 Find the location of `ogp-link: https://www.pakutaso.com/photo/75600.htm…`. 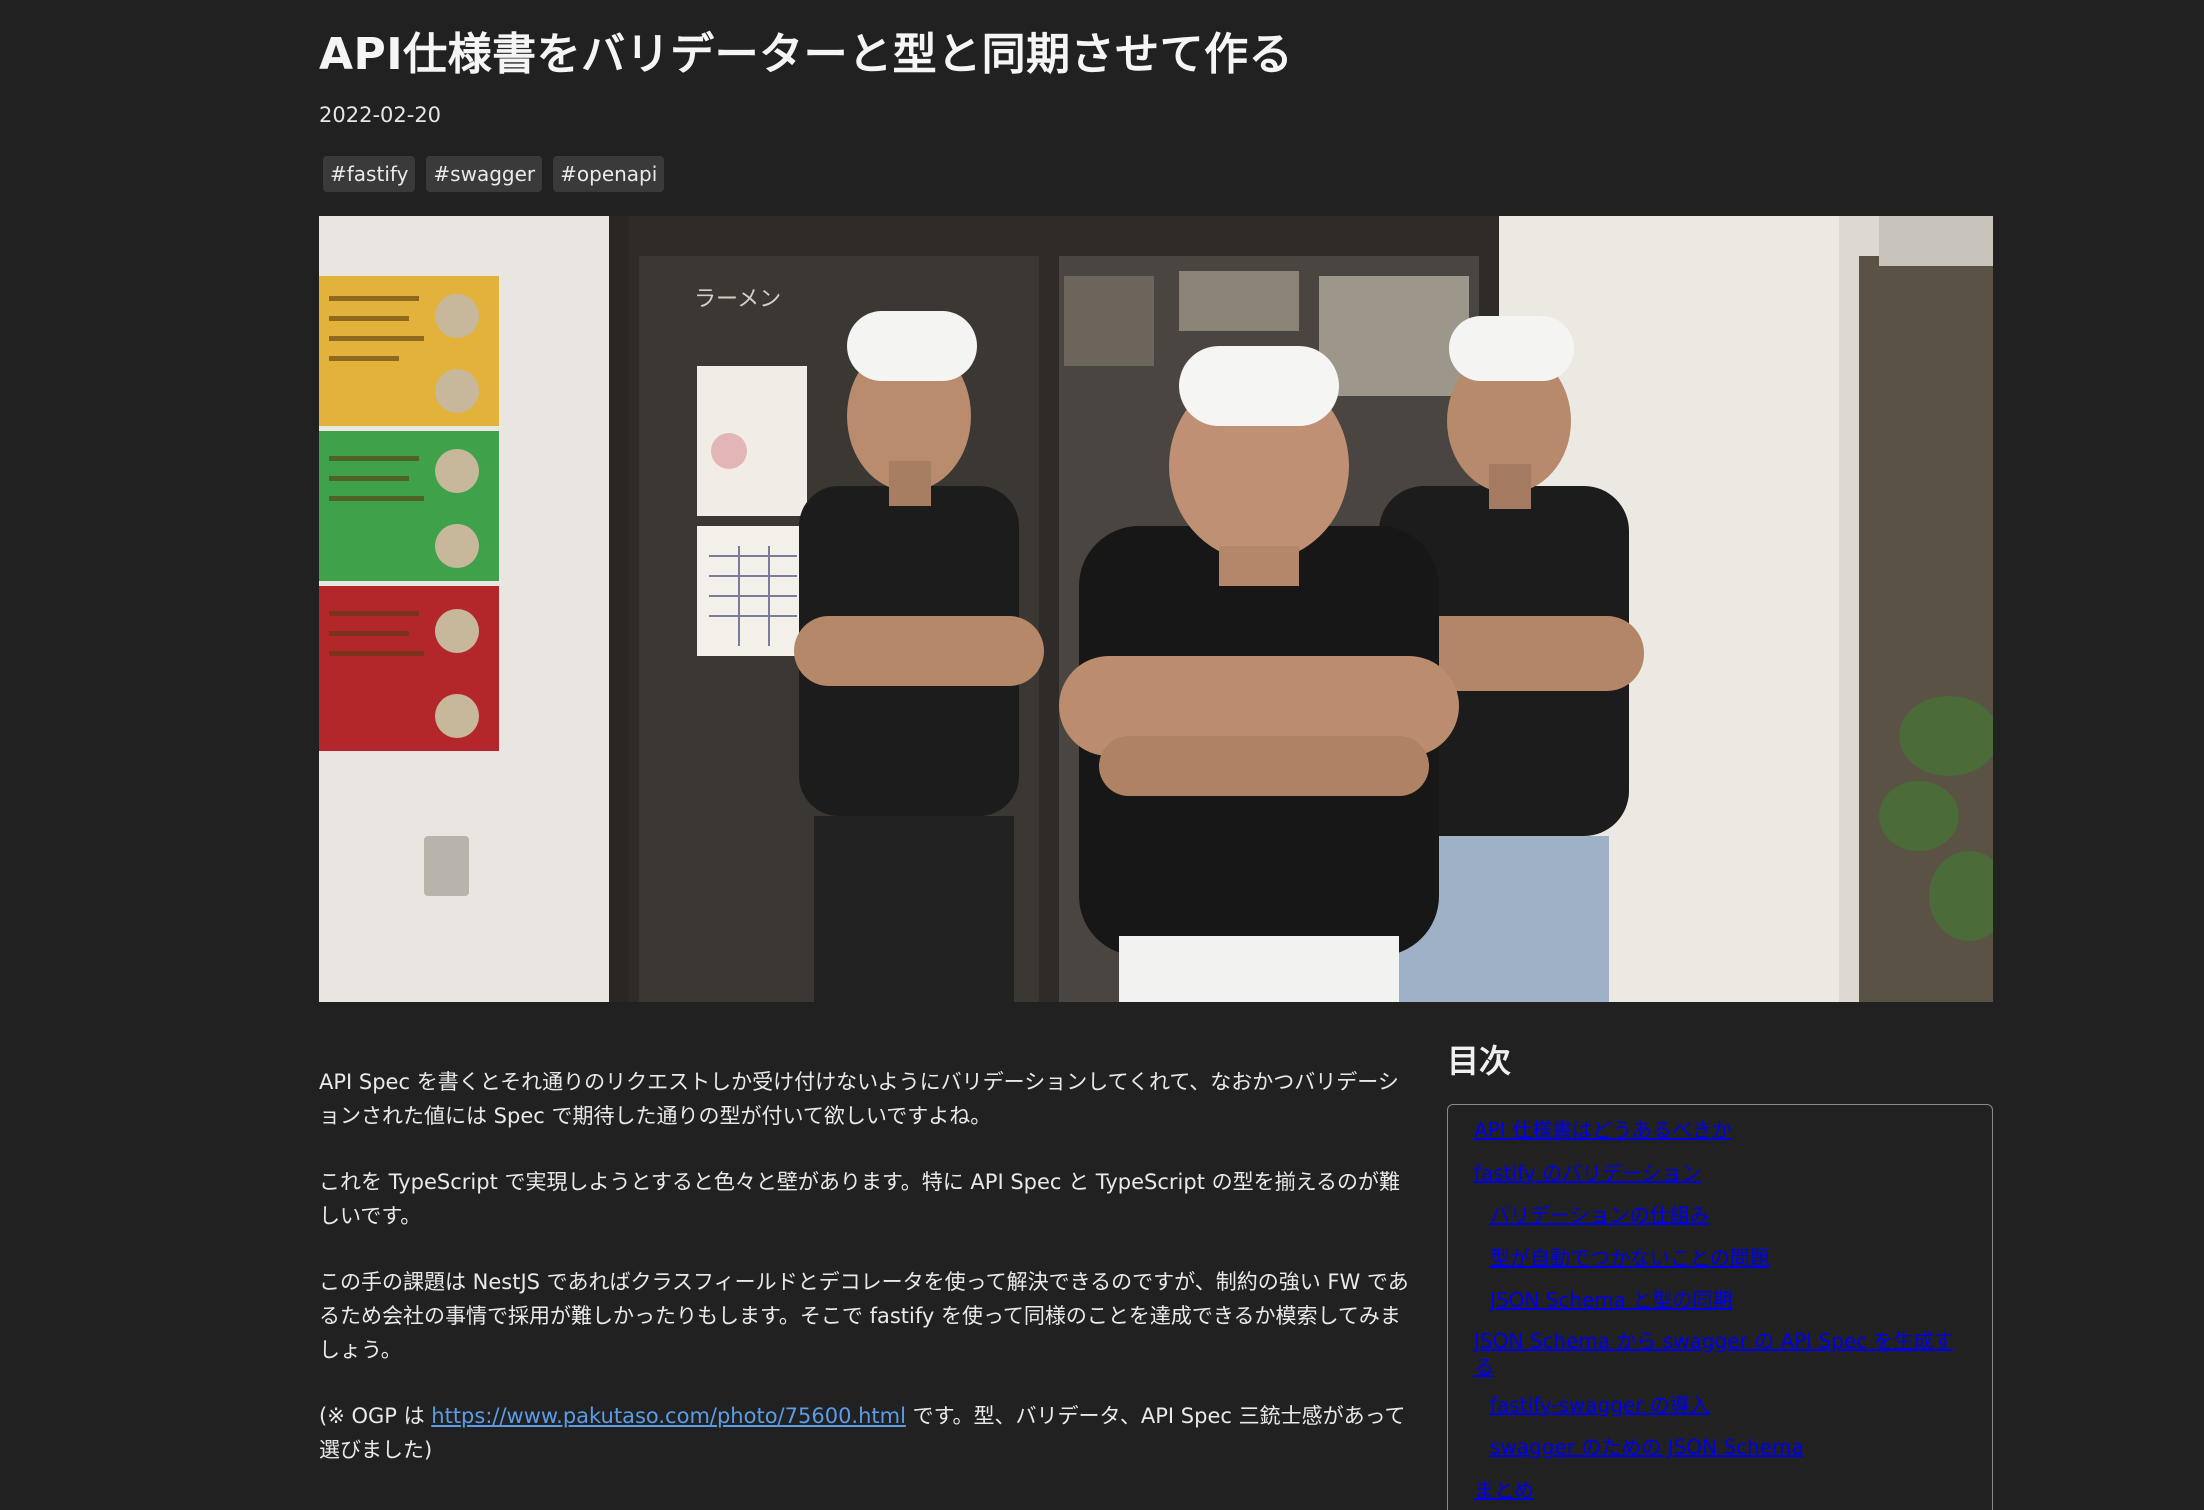

ogp-link: https://www.pakutaso.com/photo/75600.htm… is located at coordinates (668, 1416).